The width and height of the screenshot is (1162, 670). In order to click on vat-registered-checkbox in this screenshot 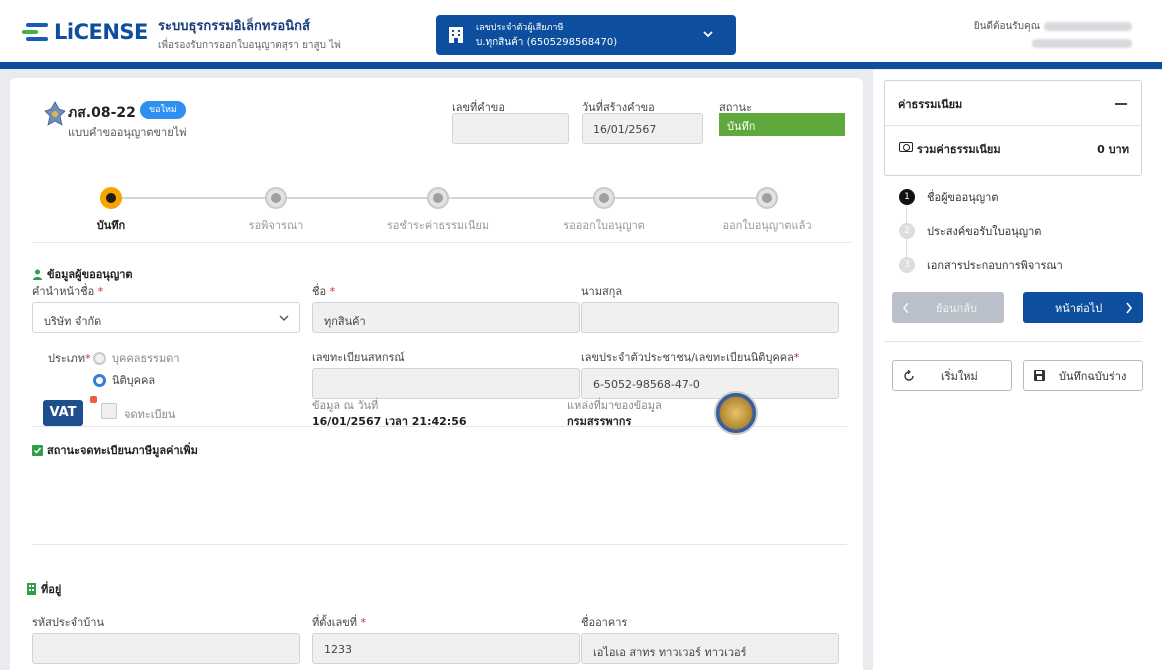, I will do `click(109, 411)`.